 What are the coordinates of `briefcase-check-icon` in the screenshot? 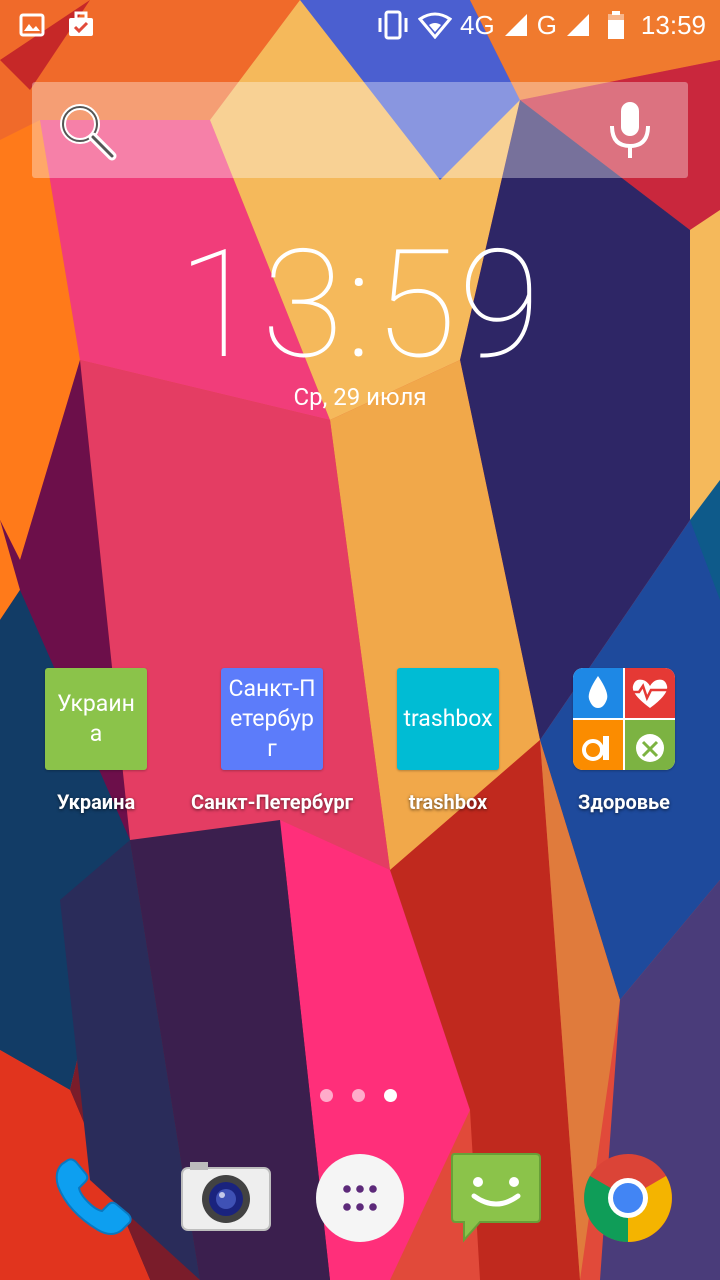 It's located at (81, 25).